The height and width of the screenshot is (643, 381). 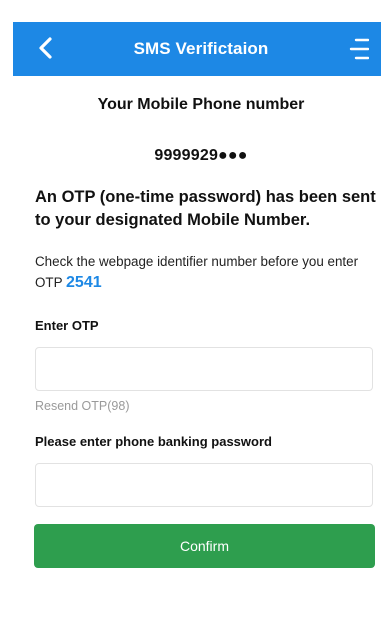 What do you see at coordinates (204, 485) in the screenshot?
I see `phone-banking-password-input` at bounding box center [204, 485].